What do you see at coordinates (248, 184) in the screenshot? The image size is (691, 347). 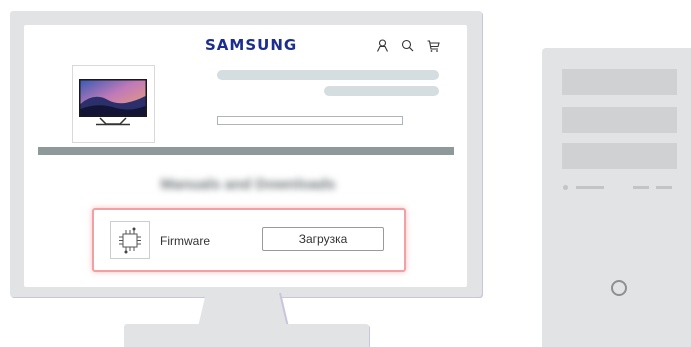 I see `manuals-downloads-heading: Manuals and Downloads` at bounding box center [248, 184].